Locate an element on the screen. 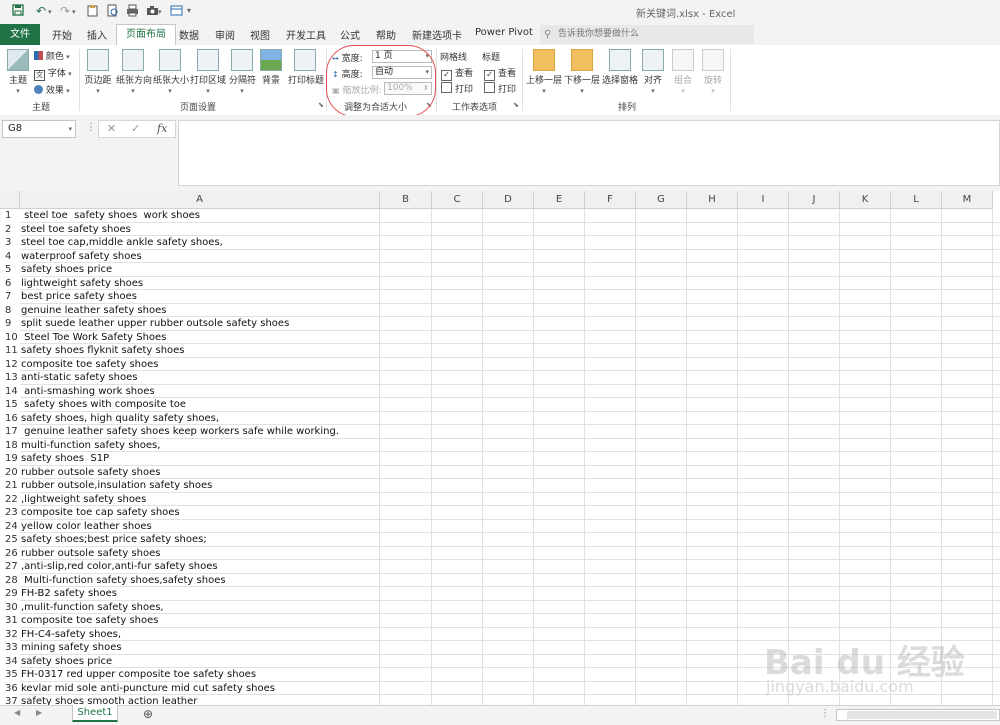  row-header: 9 is located at coordinates (10, 324).